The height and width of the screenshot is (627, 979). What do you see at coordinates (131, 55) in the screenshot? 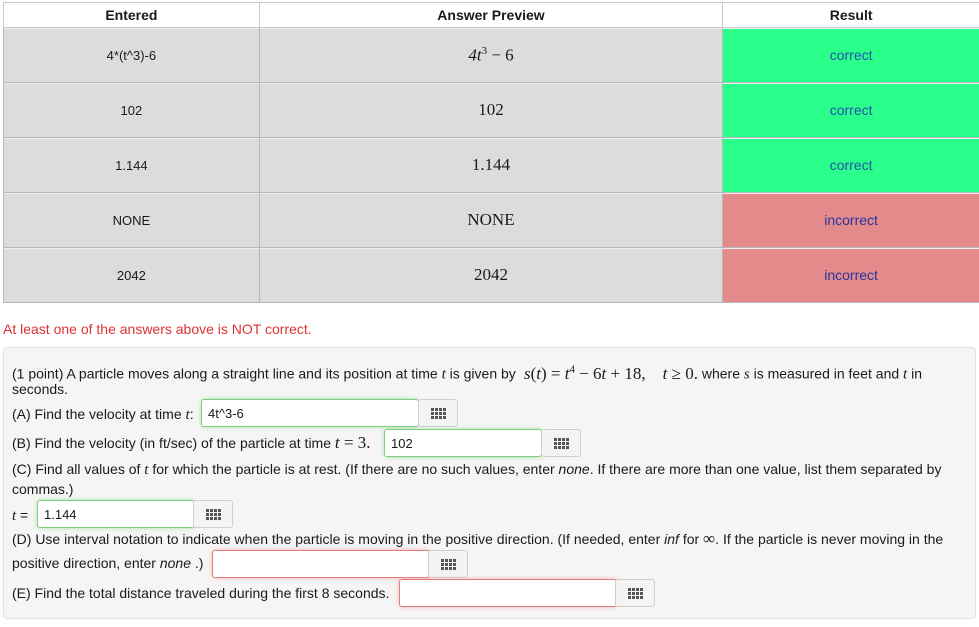
I see `entered-cell: 4*(t^3)-6` at bounding box center [131, 55].